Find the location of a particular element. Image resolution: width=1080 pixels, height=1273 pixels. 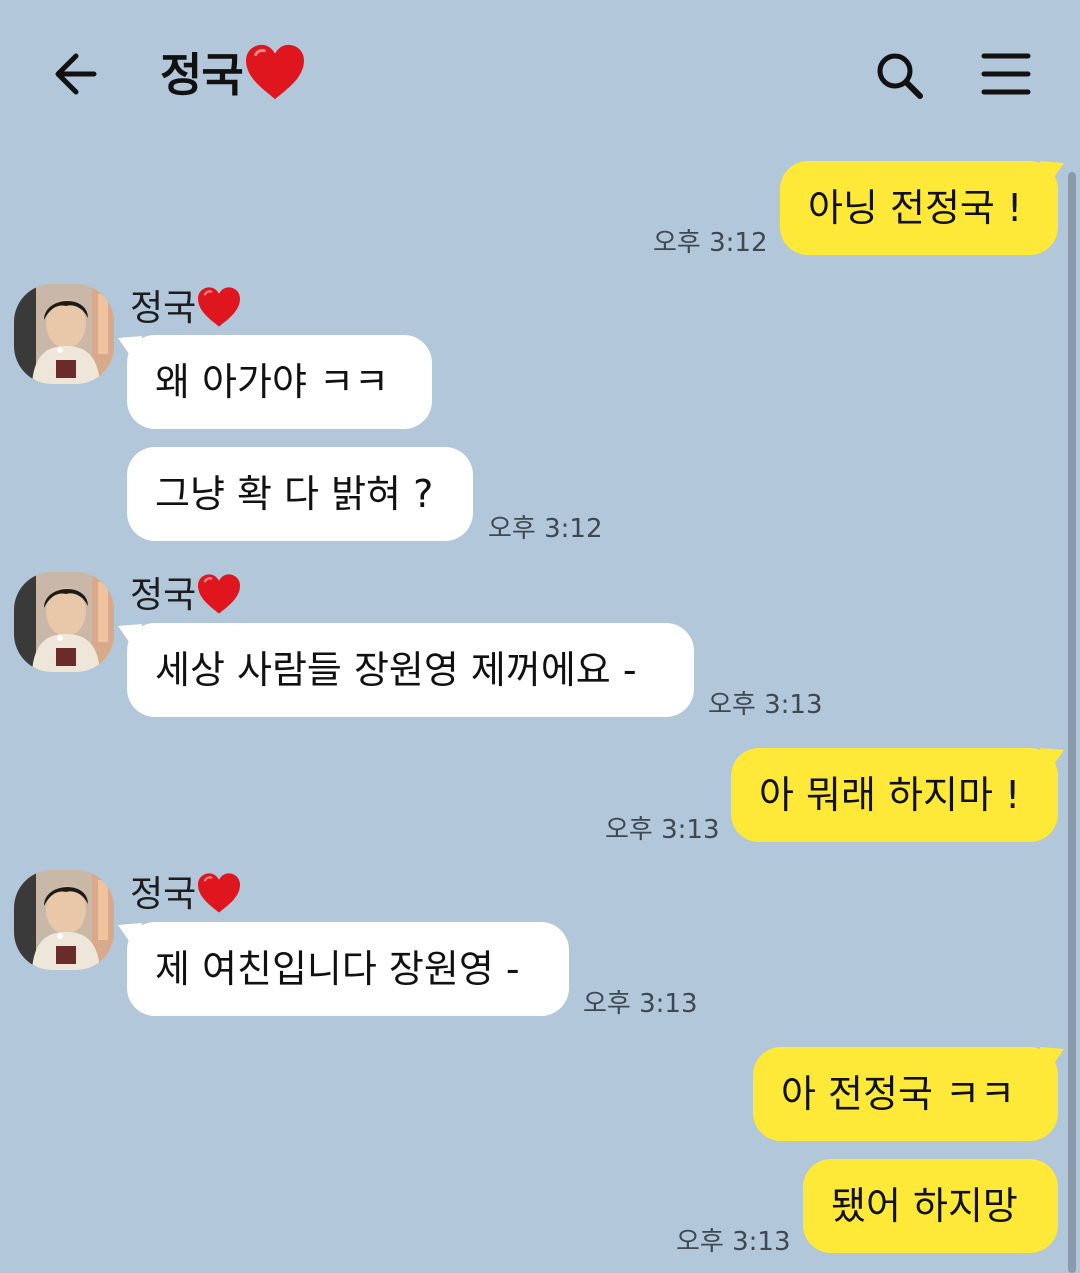

search-button is located at coordinates (900, 76).